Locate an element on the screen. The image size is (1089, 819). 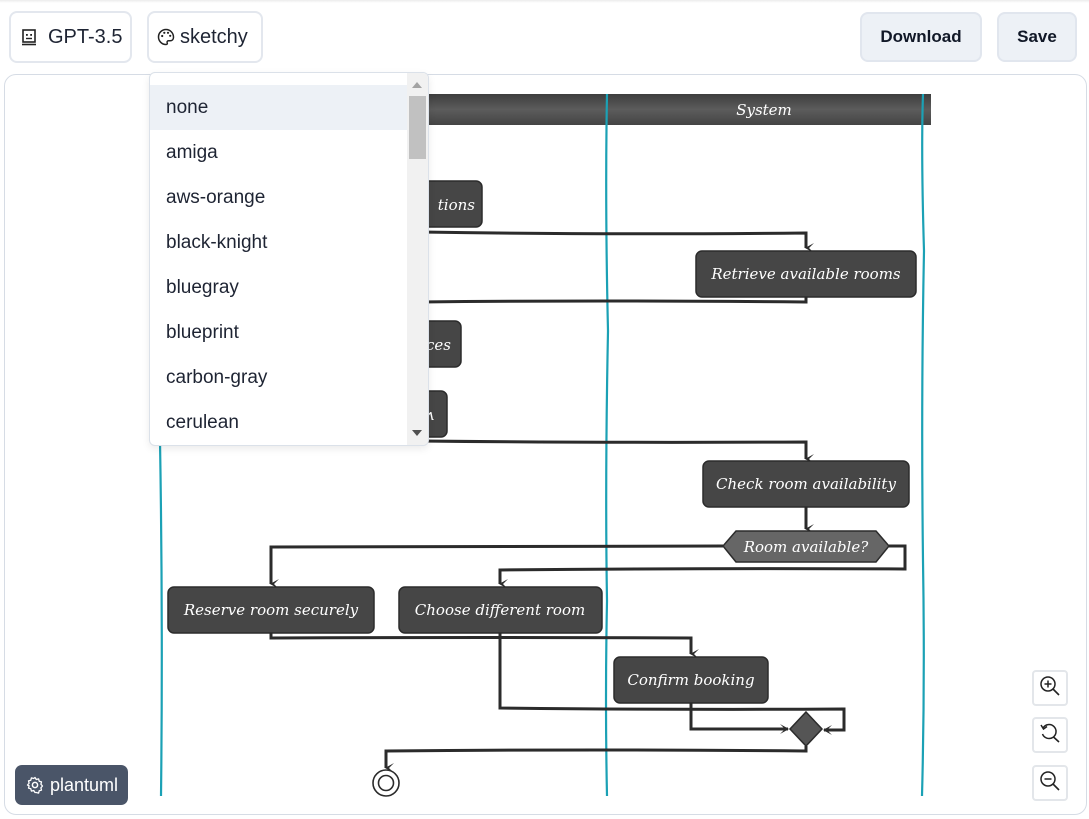
theme-option-cerulean: cerulean is located at coordinates (279, 422).